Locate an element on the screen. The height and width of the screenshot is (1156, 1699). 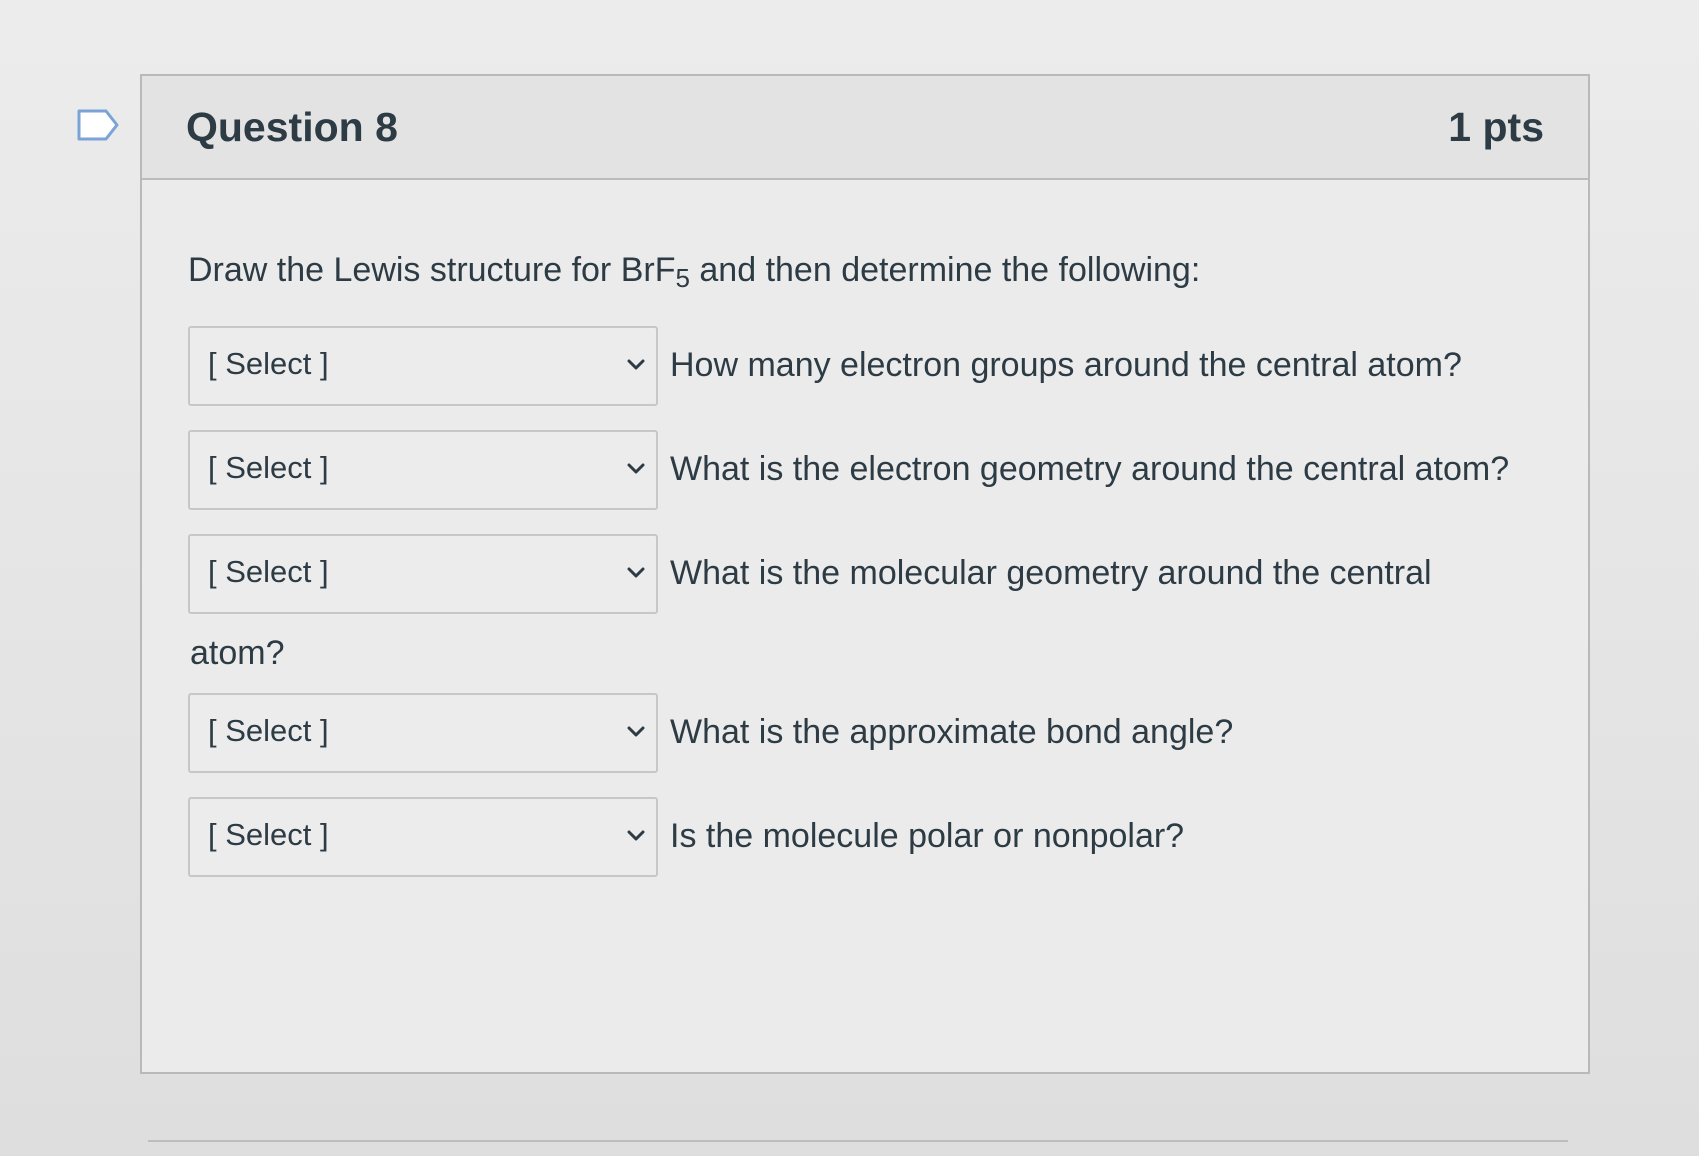
flag-question-icon is located at coordinates (98, 125).